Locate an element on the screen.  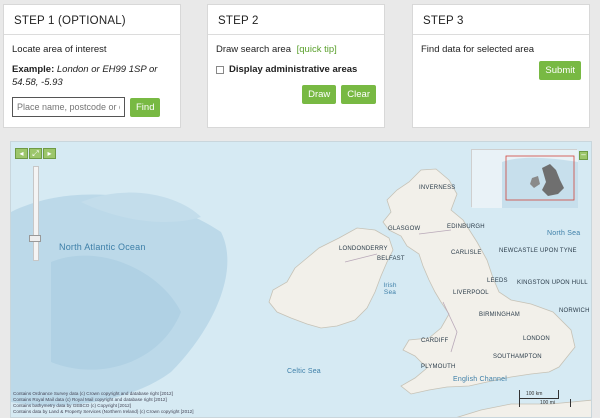
pan-left-icon: ◂ is located at coordinates (21, 153).